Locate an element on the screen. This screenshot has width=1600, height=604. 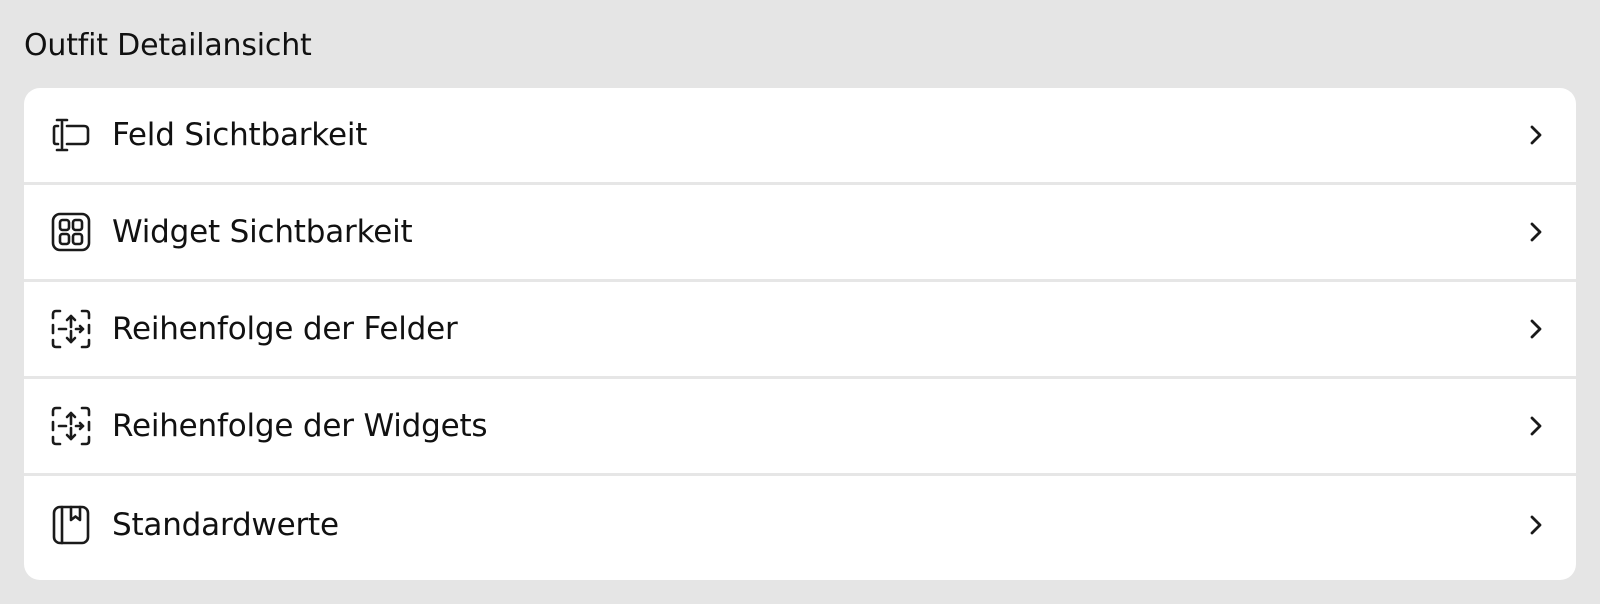
list-item-label: Standardwerte is located at coordinates (225, 524).